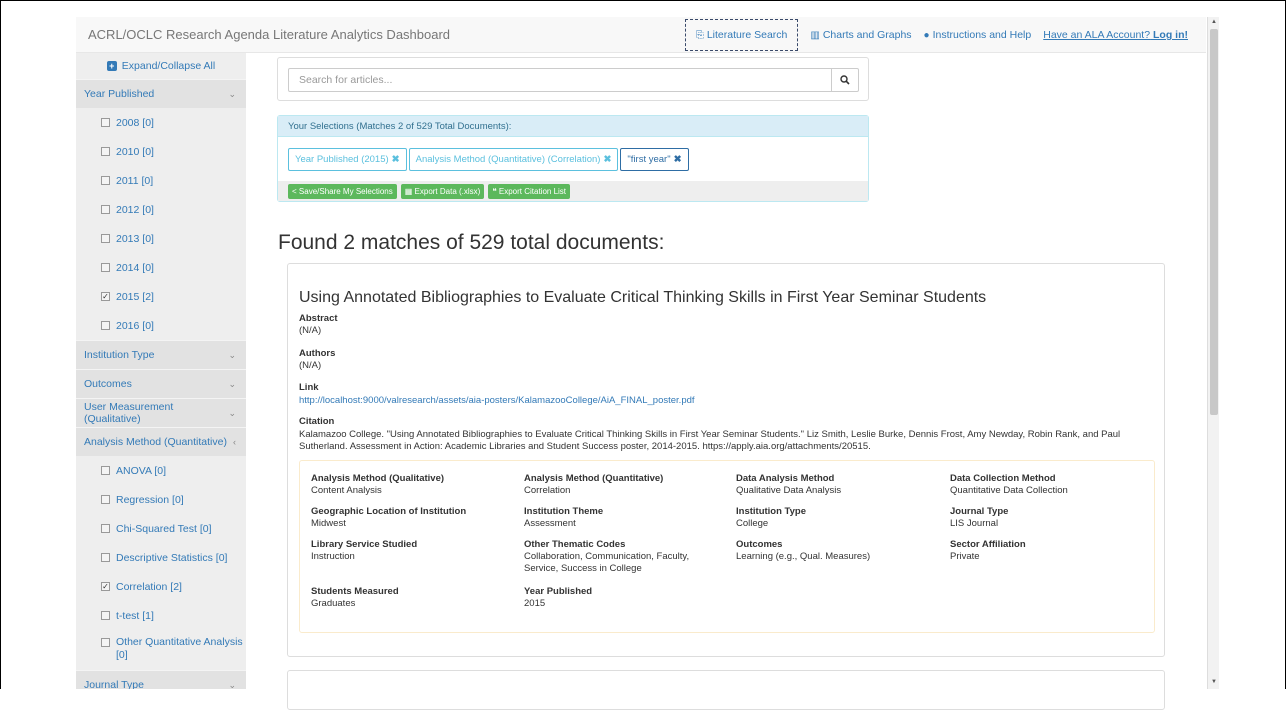  What do you see at coordinates (1170, 35) in the screenshot?
I see `login-link: Log in!` at bounding box center [1170, 35].